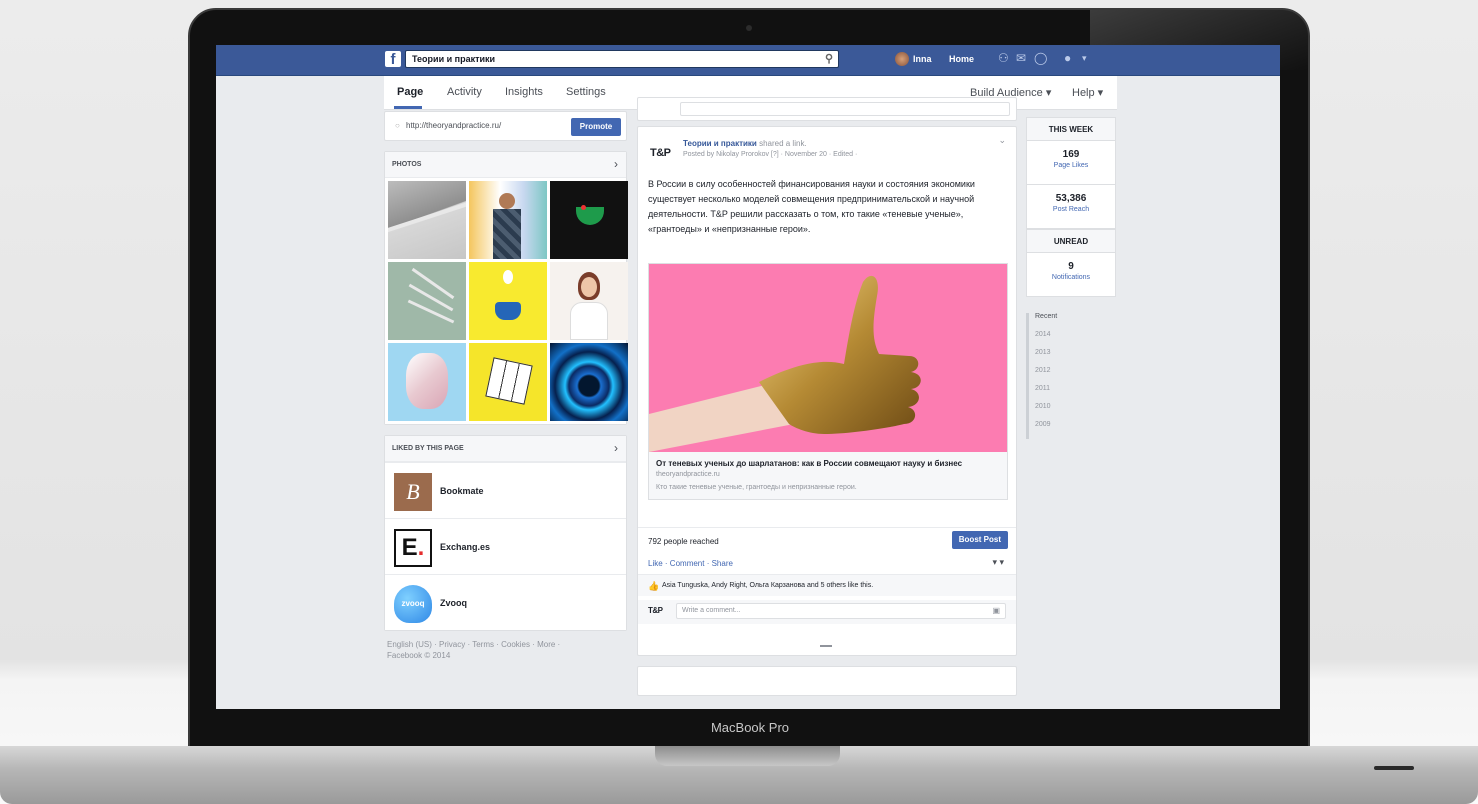  Describe the element at coordinates (1046, 394) in the screenshot. I see `timeline-item-2011: 2011` at that location.